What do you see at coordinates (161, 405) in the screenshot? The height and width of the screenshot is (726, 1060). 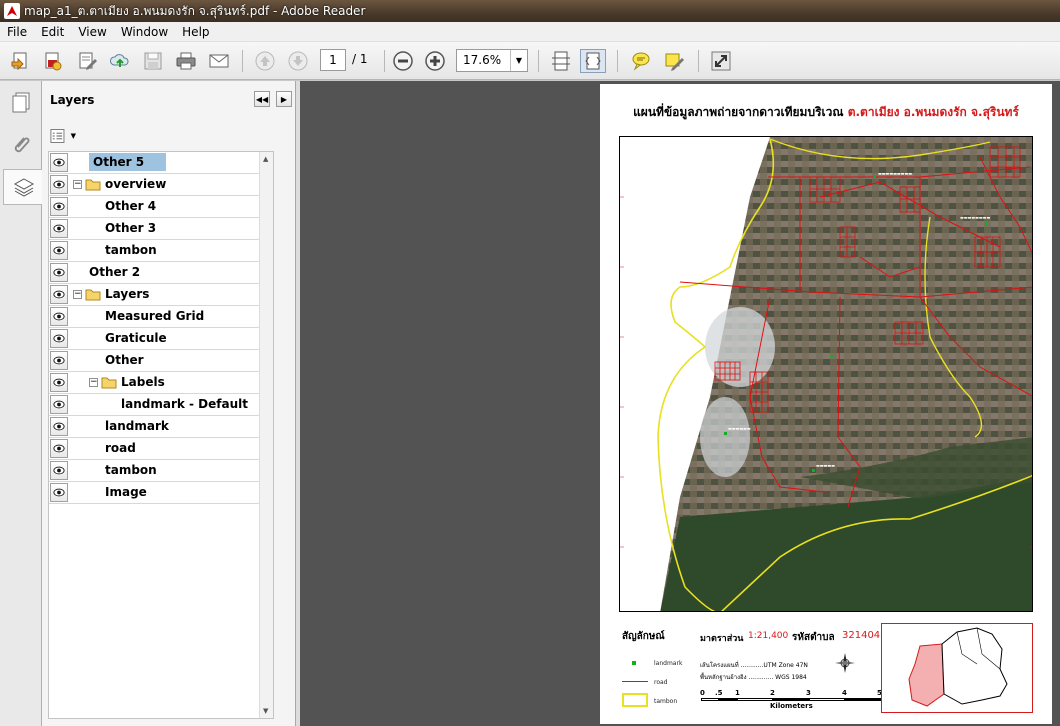 I see `layer-row: landmark - Default` at bounding box center [161, 405].